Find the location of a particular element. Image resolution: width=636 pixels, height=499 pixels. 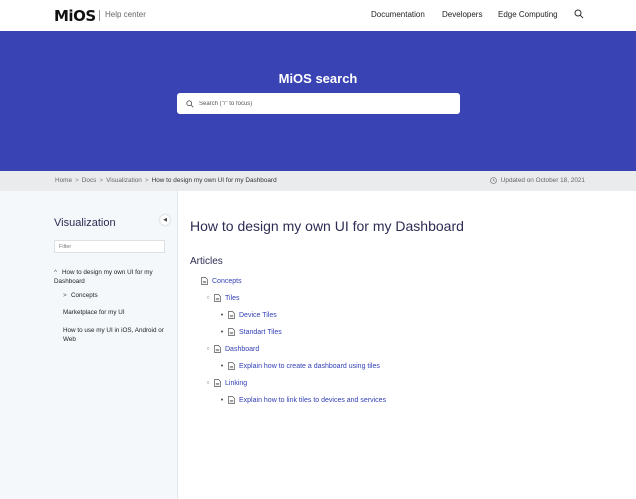

article-link-label: Concepts is located at coordinates (227, 281).